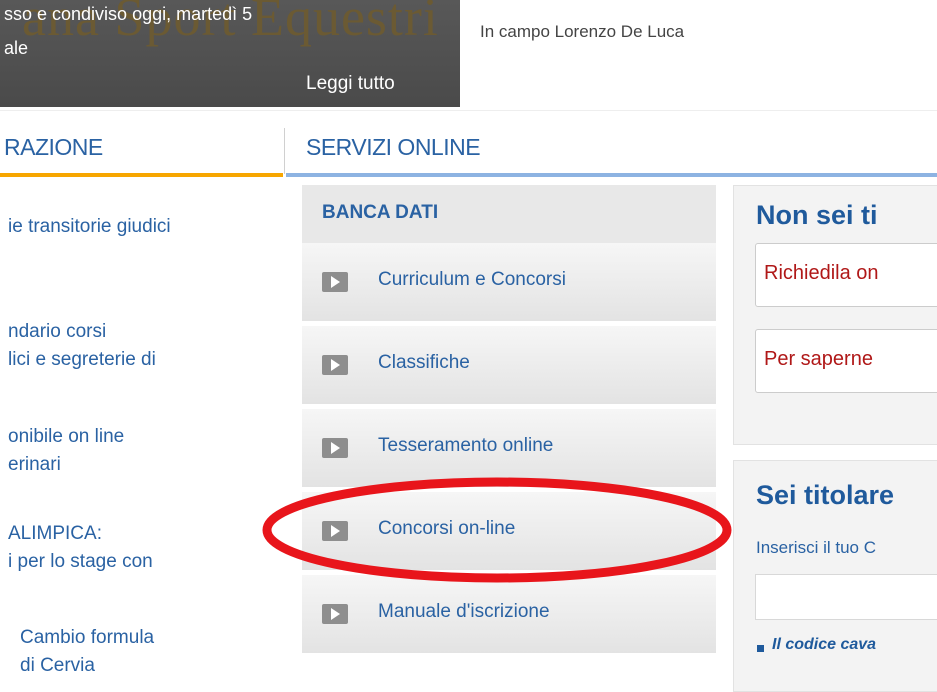 Image resolution: width=937 pixels, height=692 pixels. Describe the element at coordinates (468, 110) in the screenshot. I see `divider` at that location.